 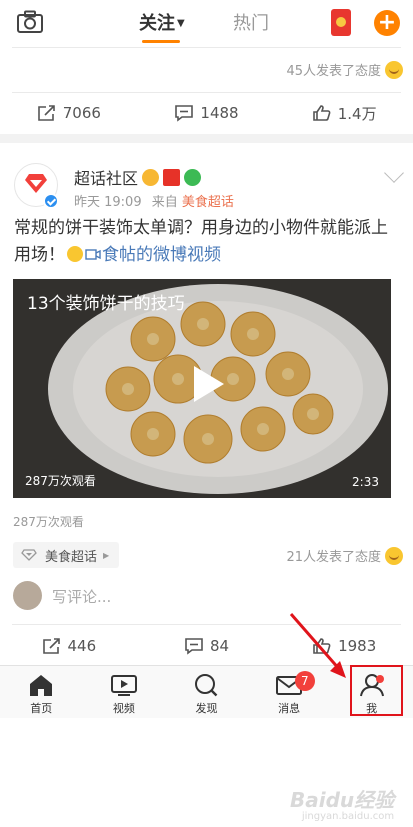 What do you see at coordinates (108, 202) in the screenshot?
I see `post-time: 昨天 19:09` at bounding box center [108, 202].